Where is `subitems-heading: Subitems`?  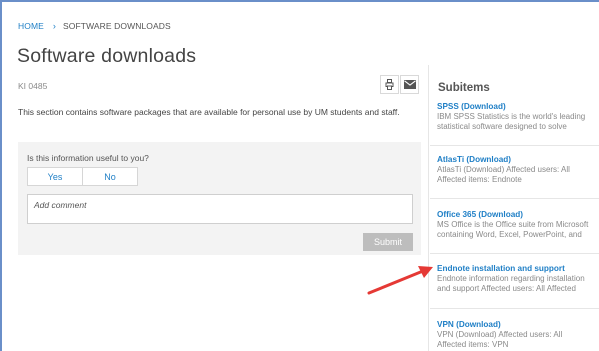
subitems-heading: Subitems is located at coordinates (464, 88).